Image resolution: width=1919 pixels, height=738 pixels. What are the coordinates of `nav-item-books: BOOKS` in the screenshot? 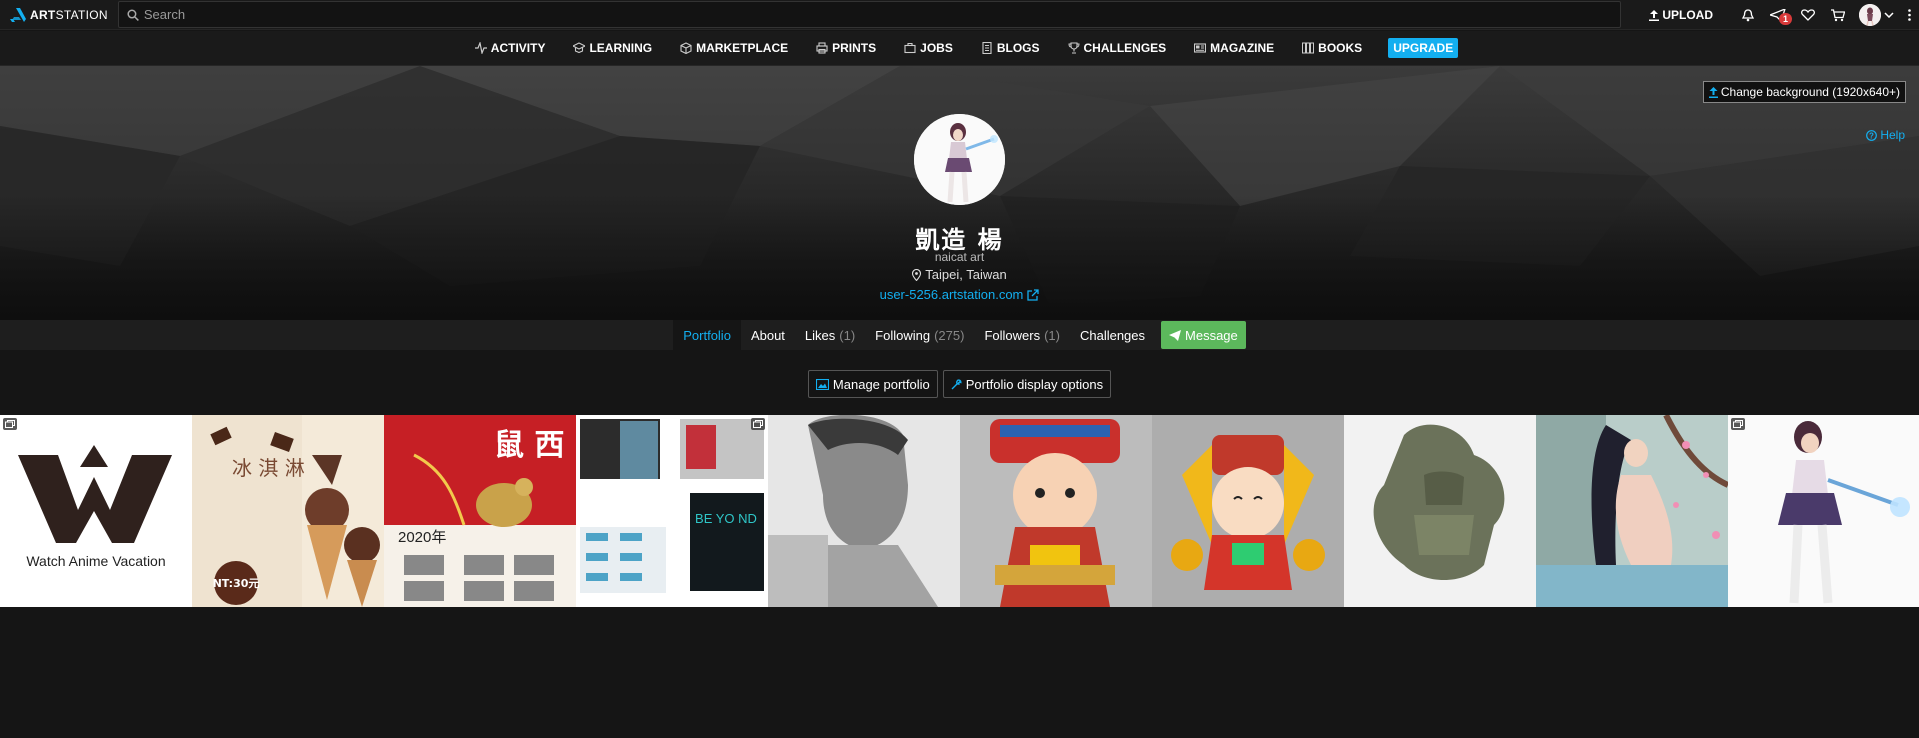 It's located at (1332, 48).